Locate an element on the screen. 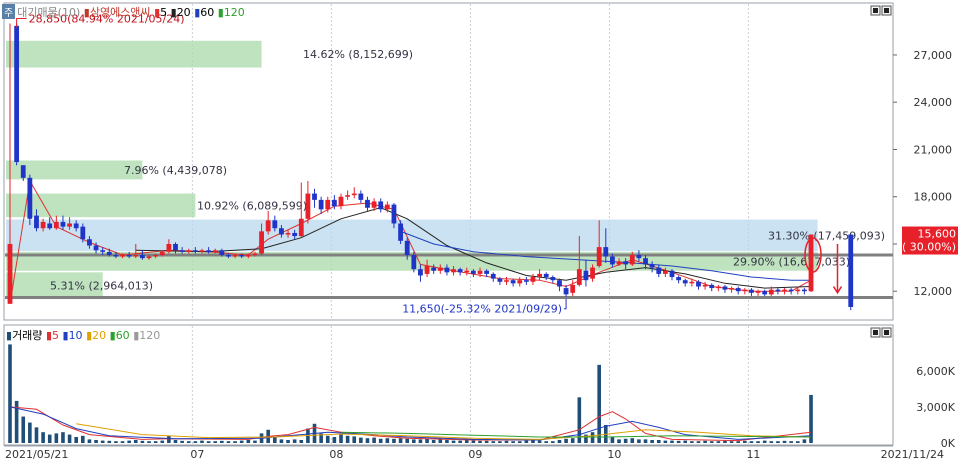 The height and width of the screenshot is (466, 960). vol-ma-legend-60: 60 is located at coordinates (122, 335).